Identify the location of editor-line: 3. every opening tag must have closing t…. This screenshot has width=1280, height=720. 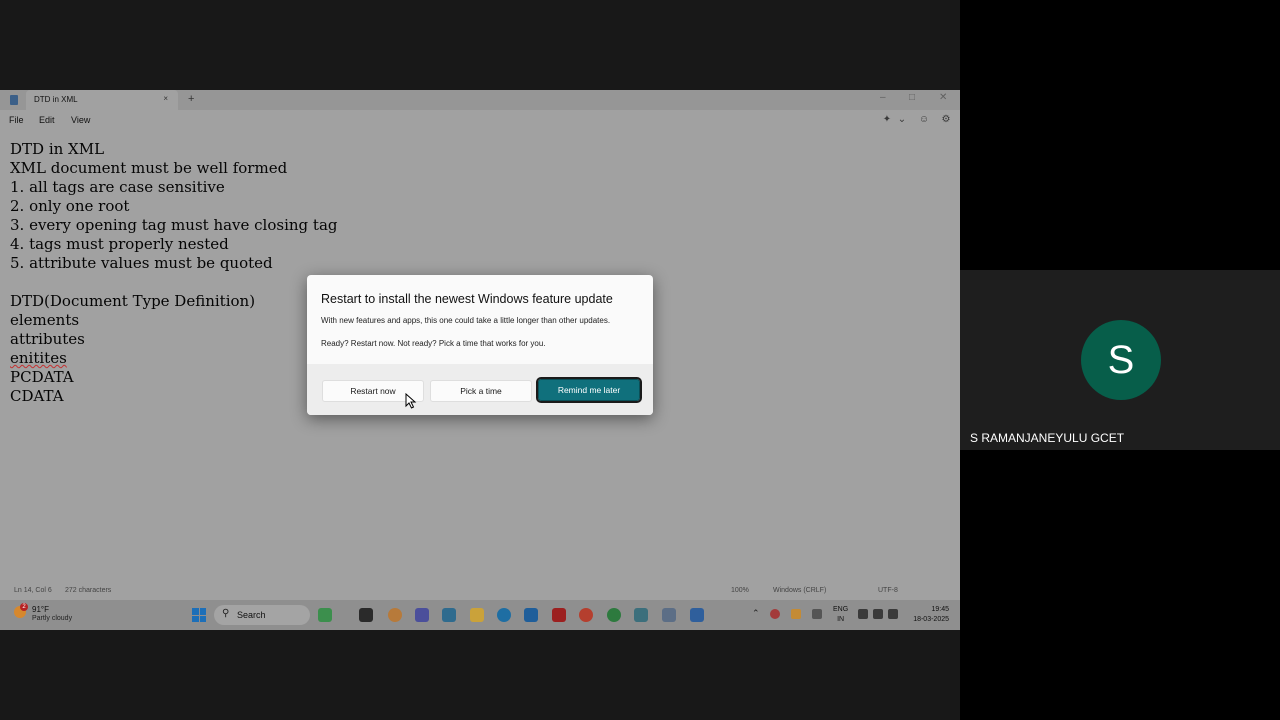
(174, 225).